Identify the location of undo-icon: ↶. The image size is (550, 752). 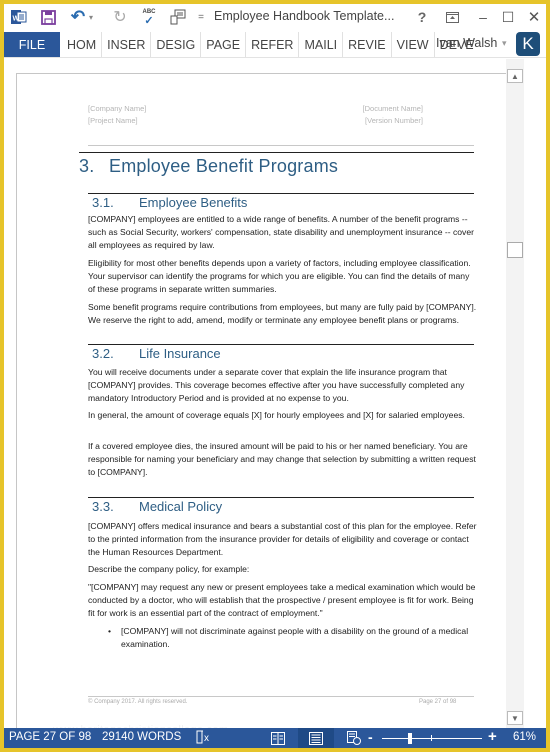
(78, 17).